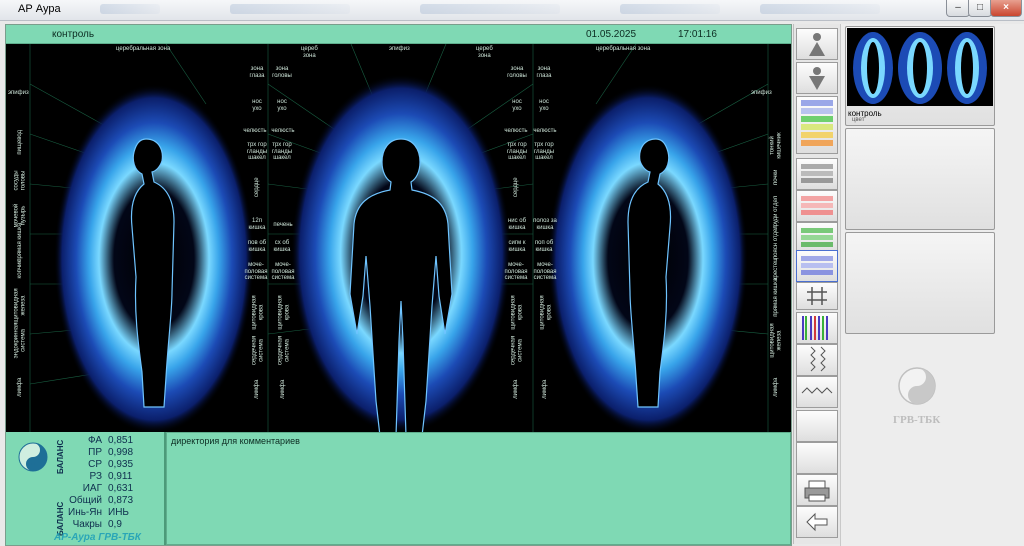 The image size is (1024, 546). What do you see at coordinates (98, 476) in the screenshot?
I see `metric-row: РЗ 0,911` at bounding box center [98, 476].